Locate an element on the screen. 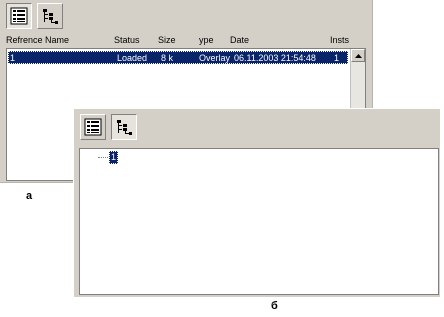 The image size is (444, 317). scroll-up-button is located at coordinates (358, 55).